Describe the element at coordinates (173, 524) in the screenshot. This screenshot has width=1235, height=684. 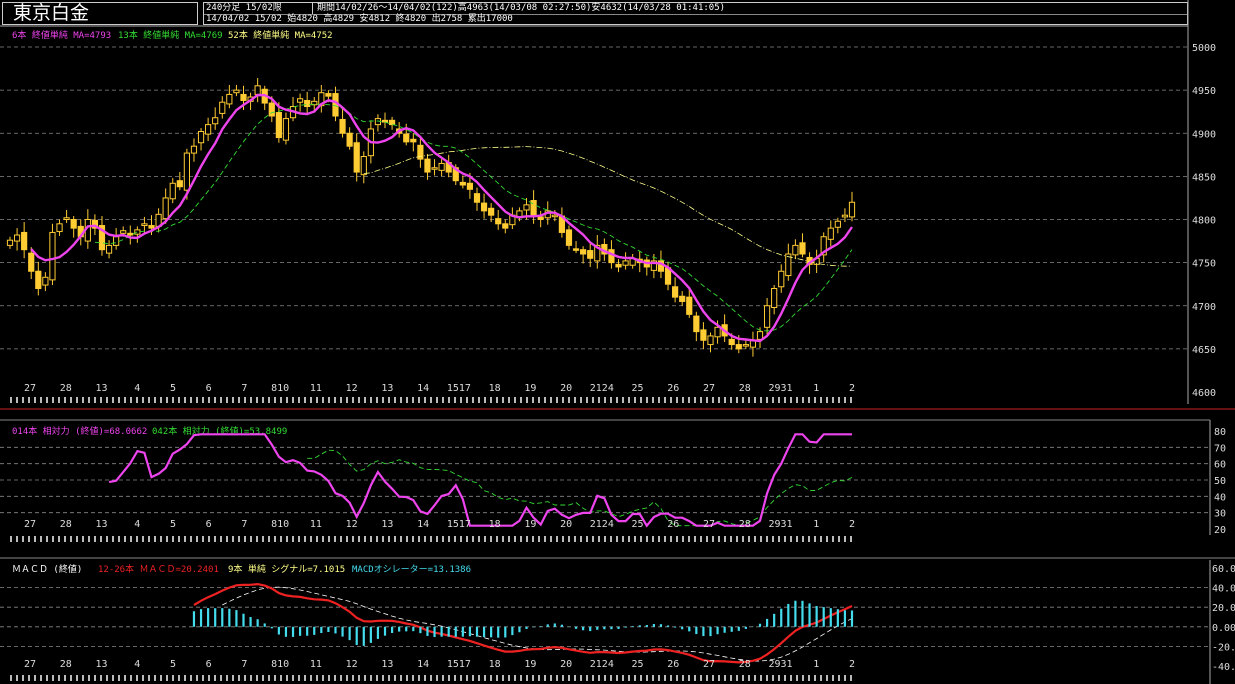
I see `day-label: 5` at that location.